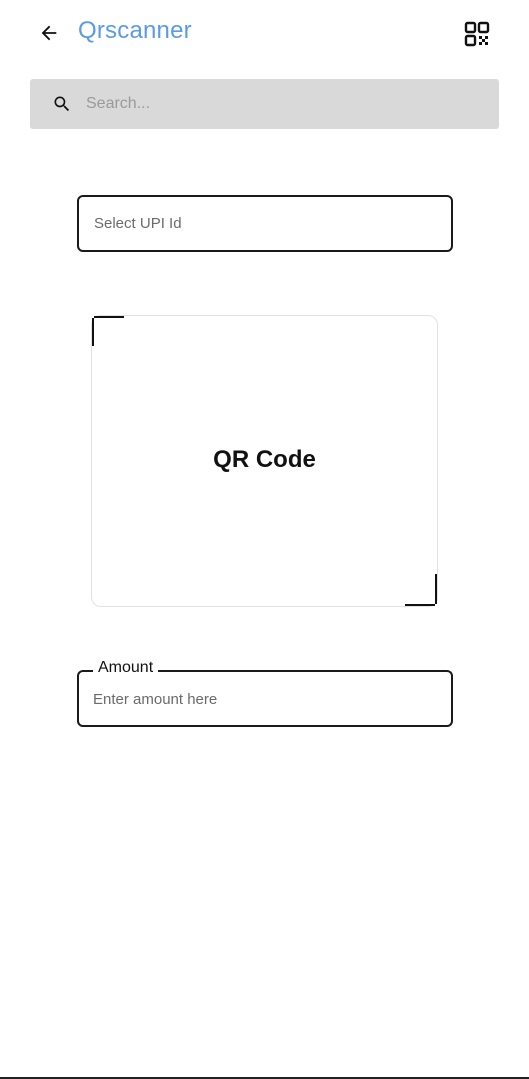 The height and width of the screenshot is (1079, 529). I want to click on amount-input, so click(263, 699).